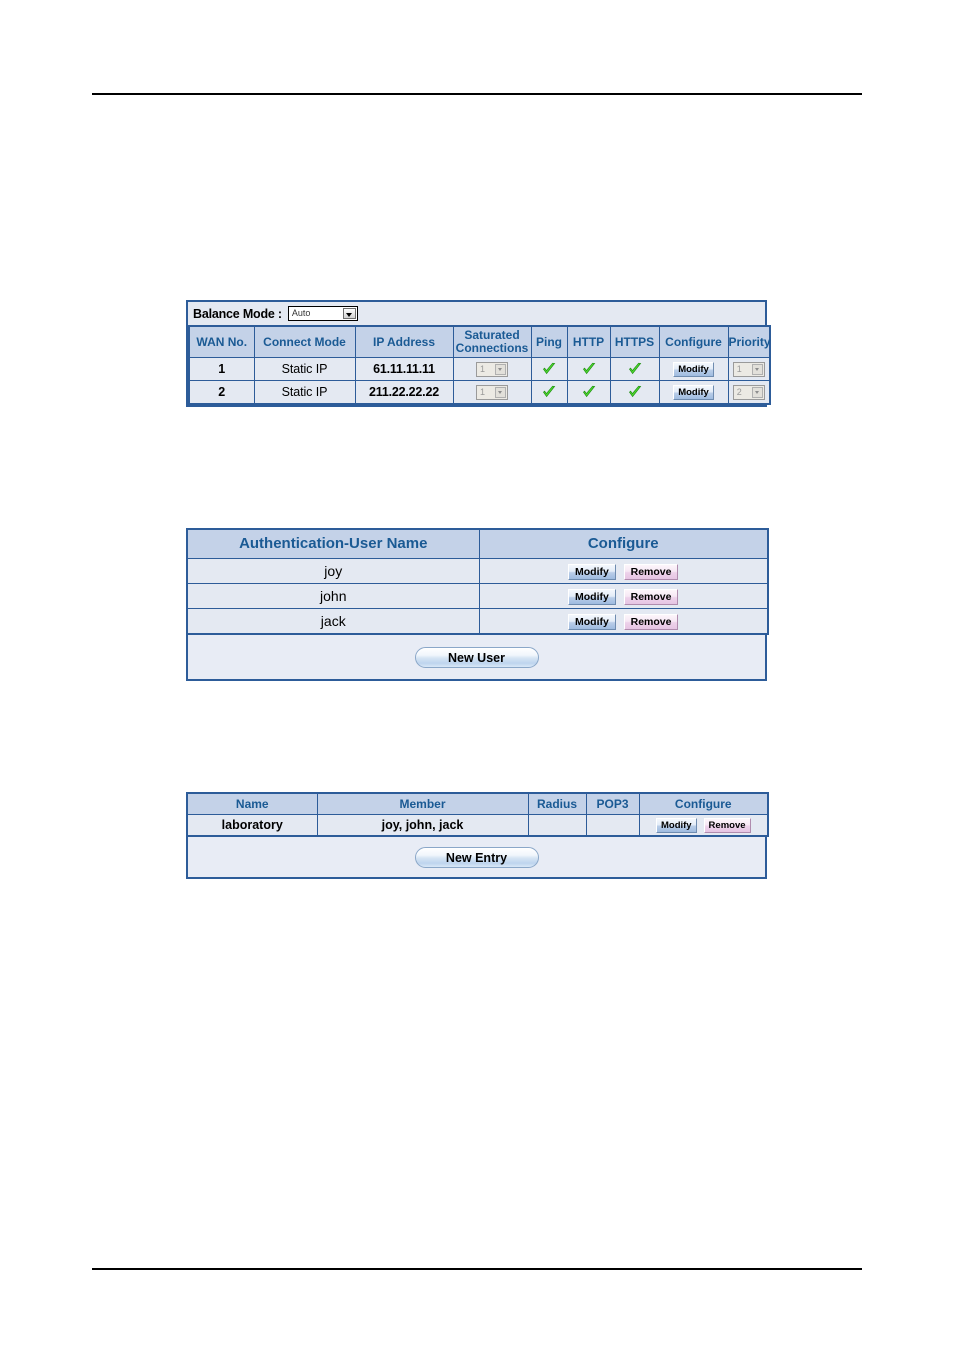  I want to click on priority-select: 2, so click(748, 392).